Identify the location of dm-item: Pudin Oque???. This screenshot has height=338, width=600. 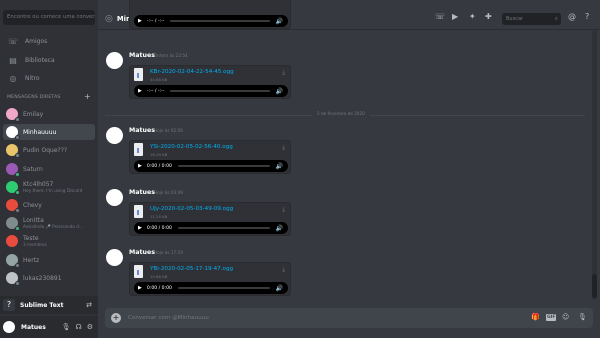
(49, 150).